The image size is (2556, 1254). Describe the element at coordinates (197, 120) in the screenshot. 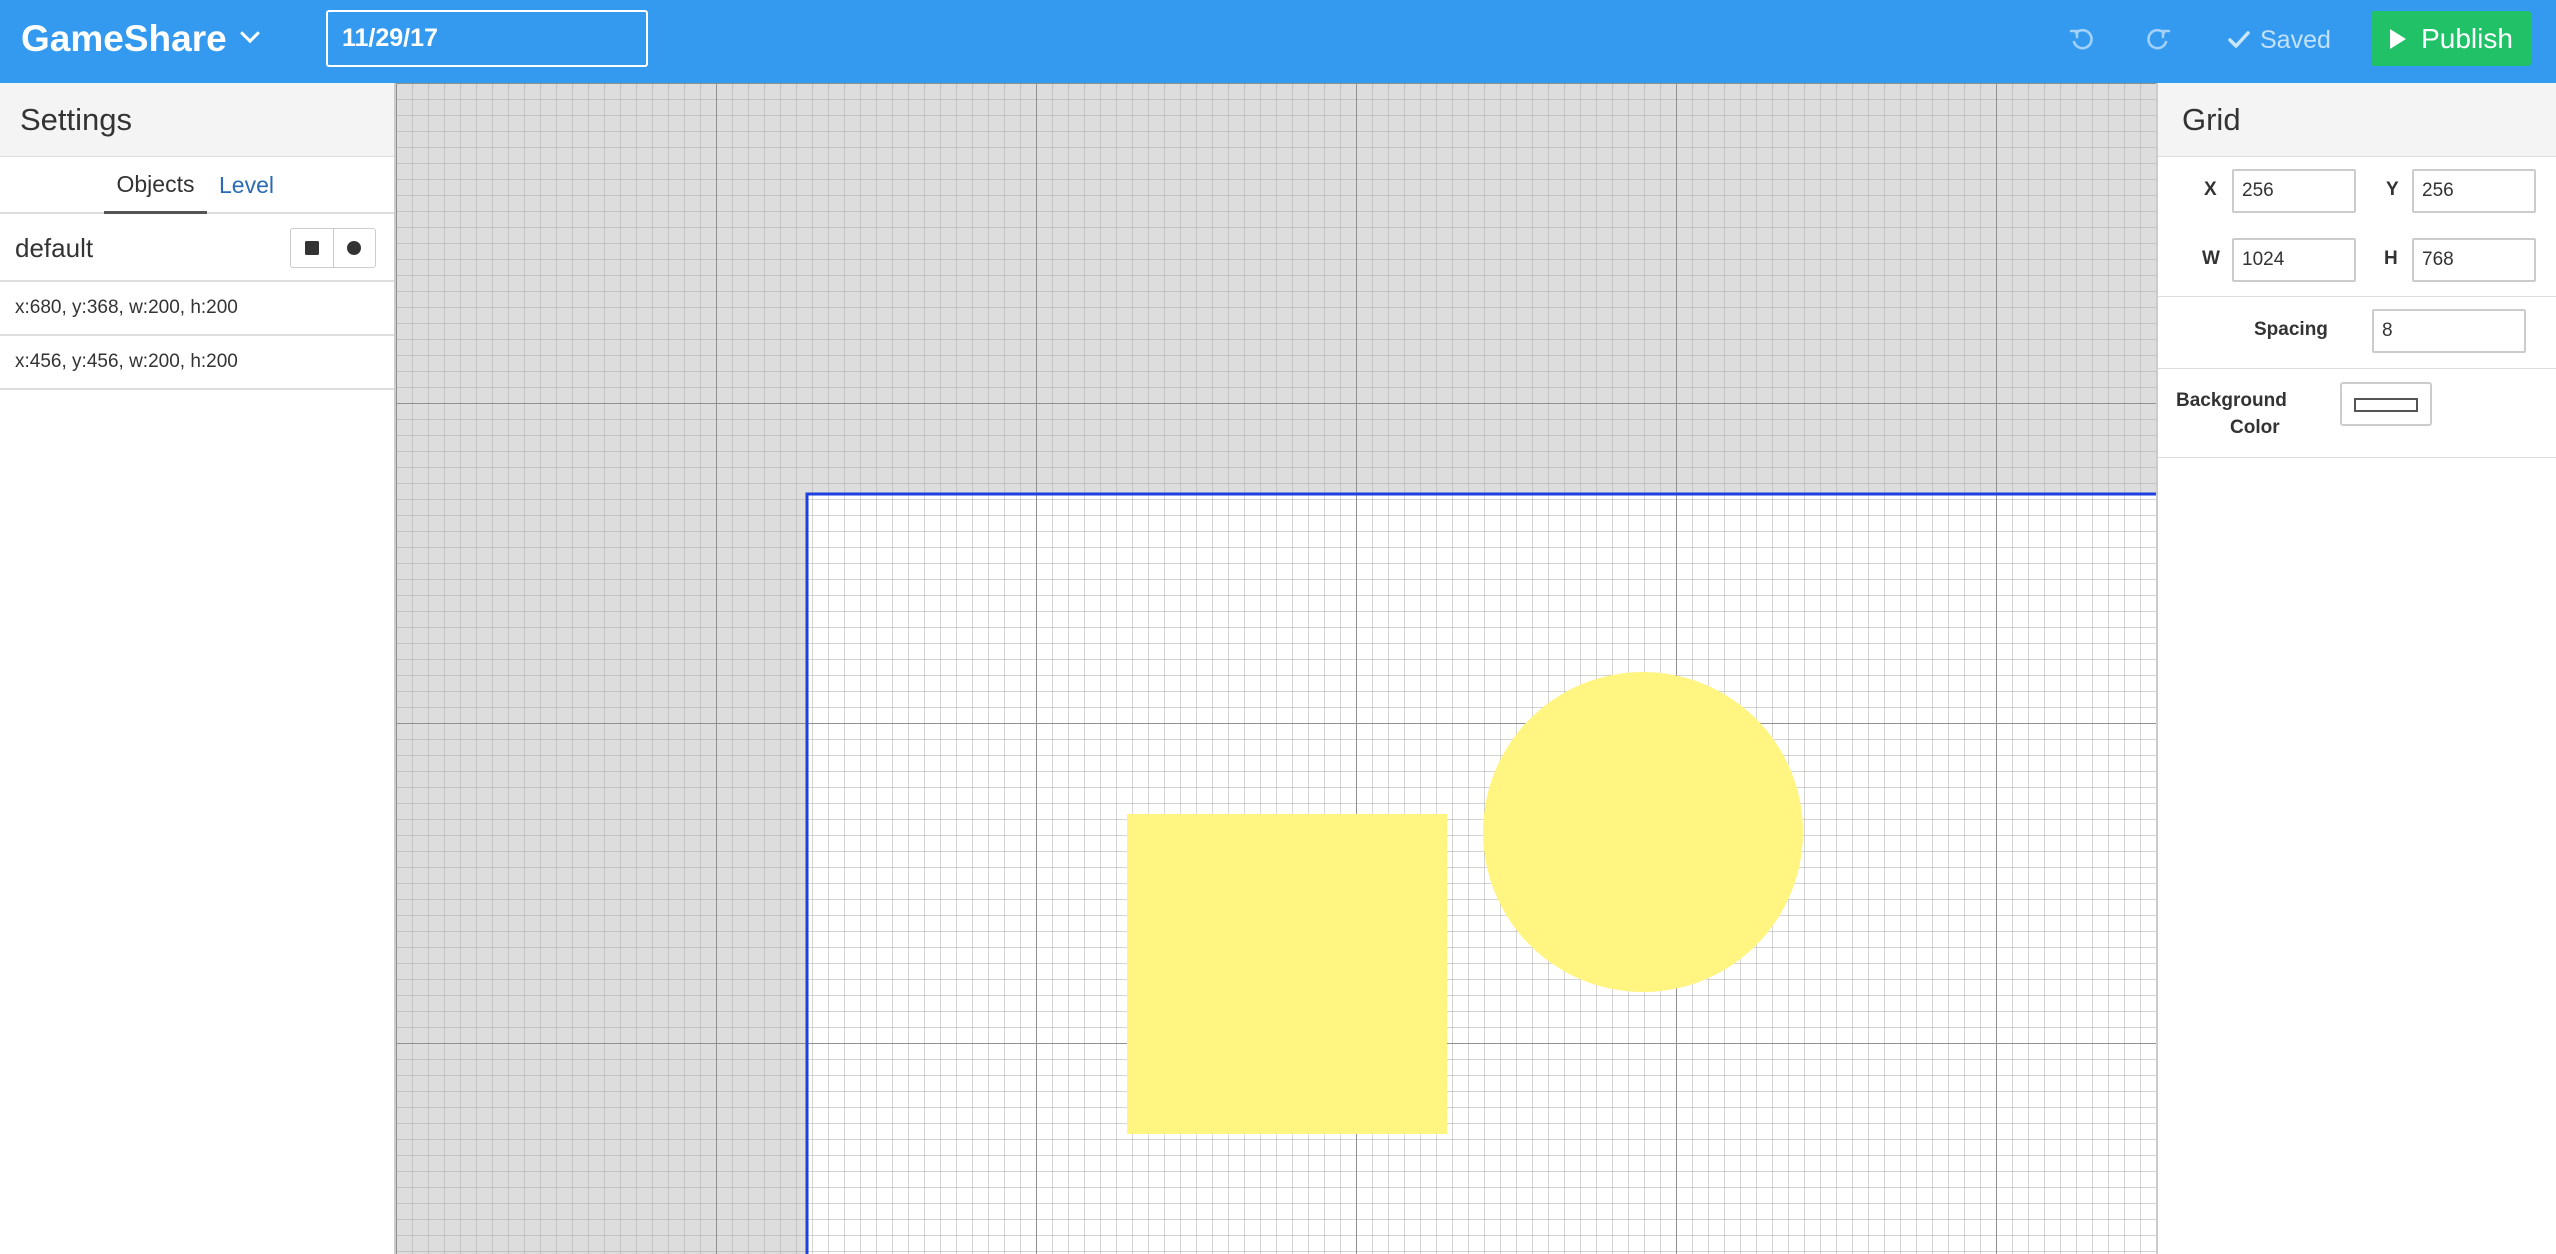

I see `settings-header: Settings` at that location.